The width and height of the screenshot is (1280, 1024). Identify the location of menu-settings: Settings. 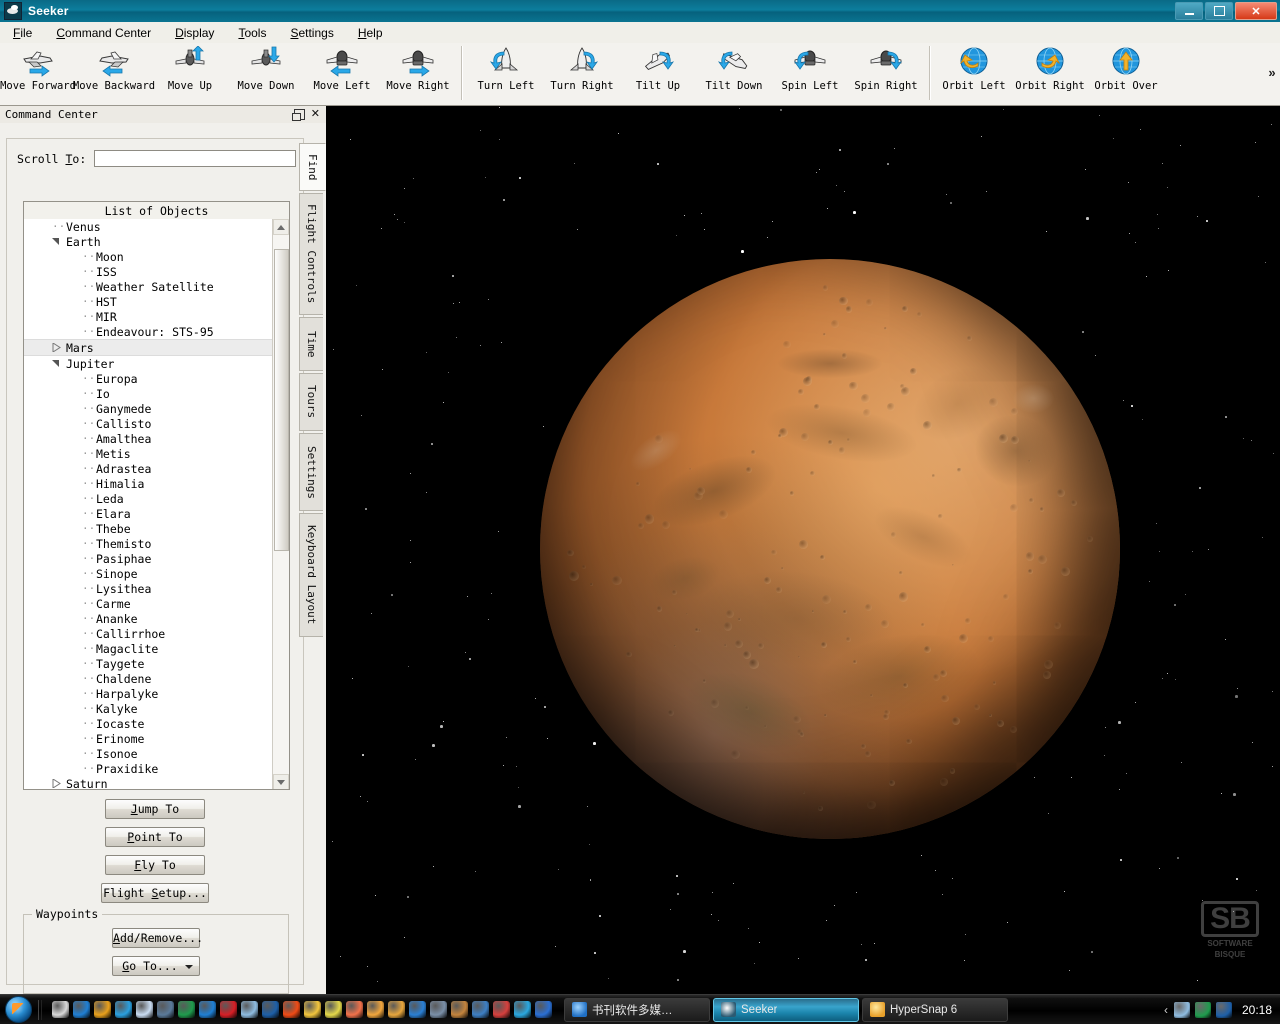
(311, 33).